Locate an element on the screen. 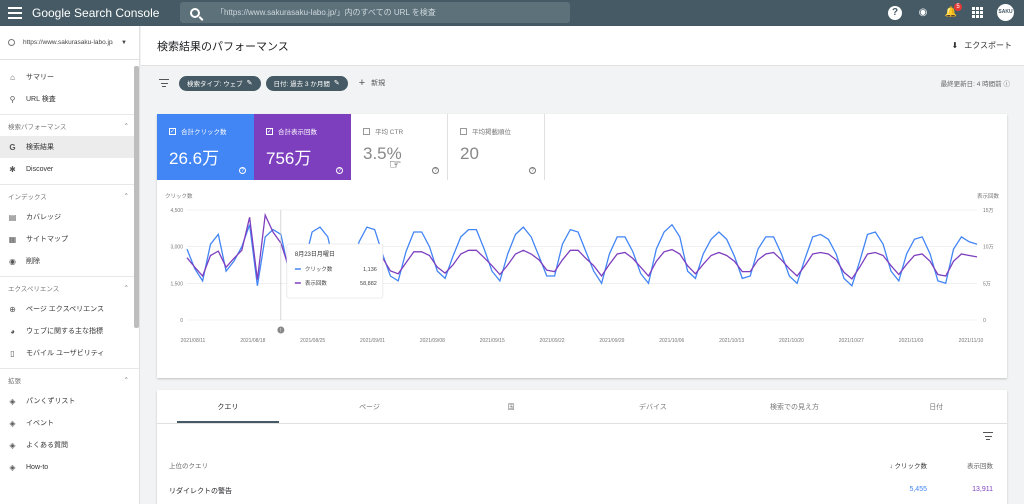 The image size is (1024, 504). sidebar-item-label: Discover is located at coordinates (40, 169).